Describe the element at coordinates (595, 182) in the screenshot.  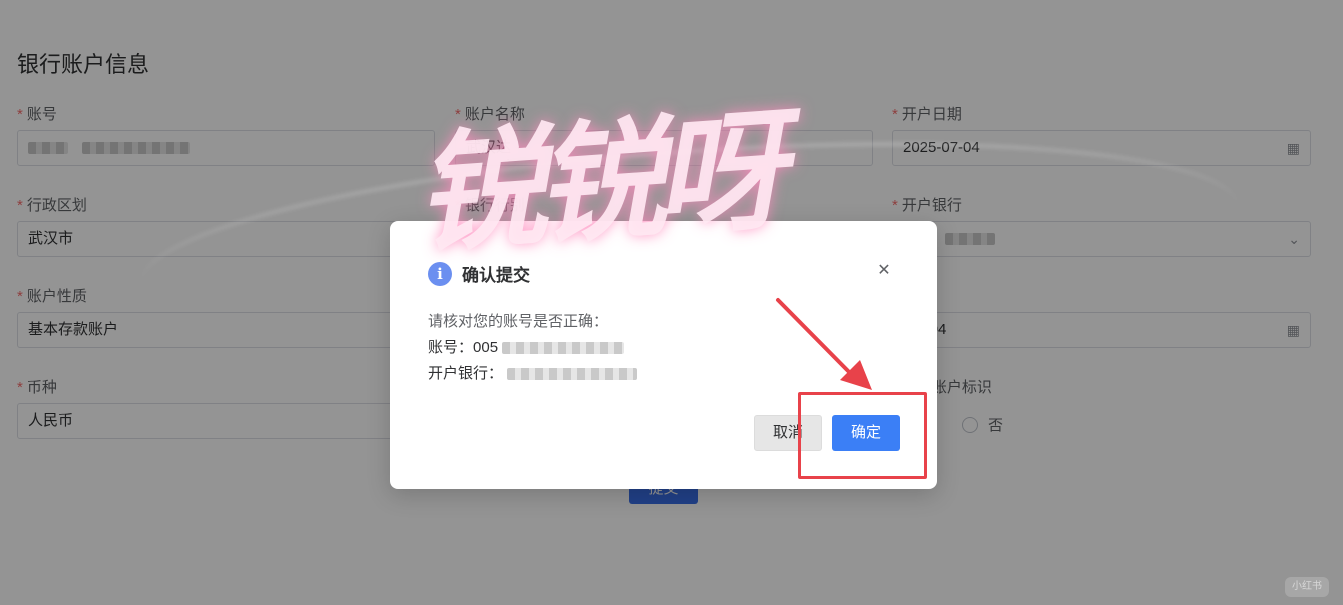
I see `watermark-text: 锐锐呀` at that location.